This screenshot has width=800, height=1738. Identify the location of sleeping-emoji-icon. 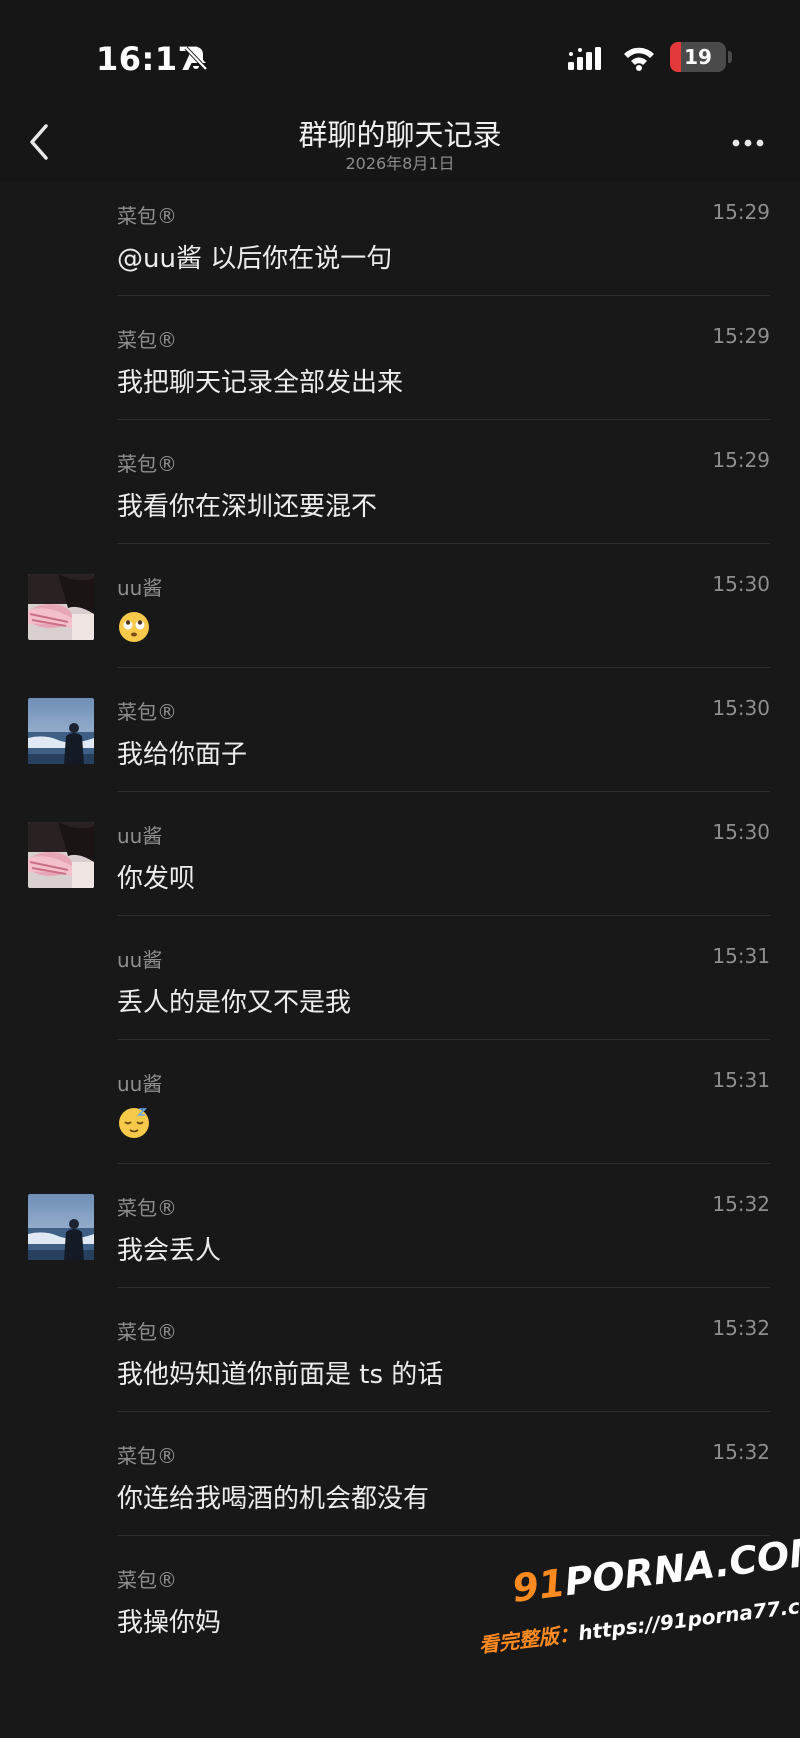
(134, 1126).